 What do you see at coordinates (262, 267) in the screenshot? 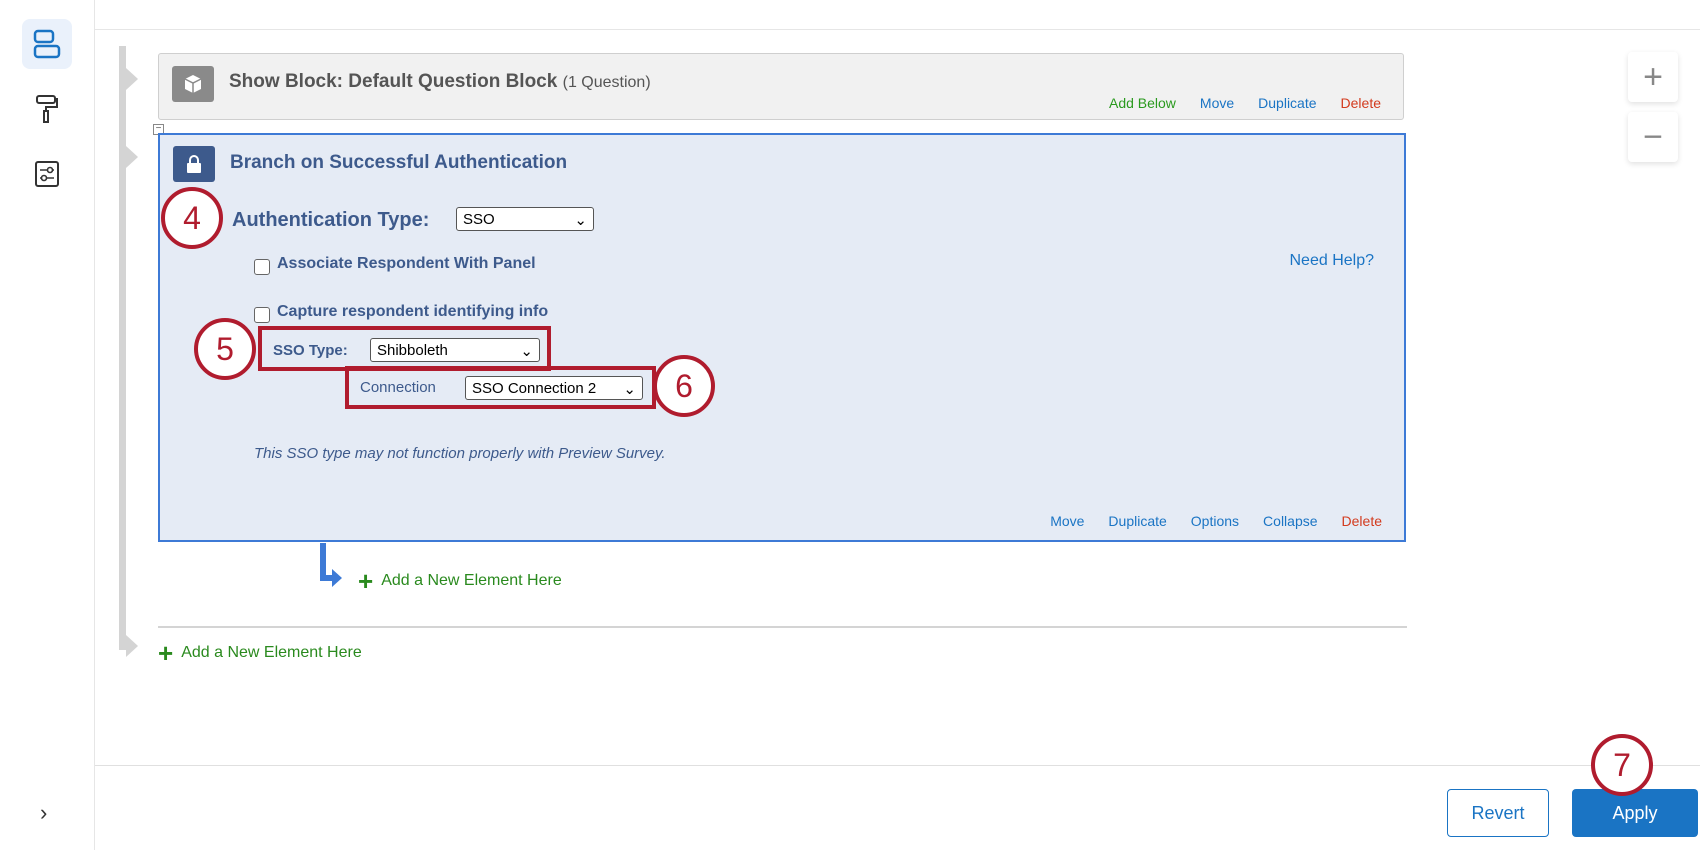
I see `associate-panel-checkbox` at bounding box center [262, 267].